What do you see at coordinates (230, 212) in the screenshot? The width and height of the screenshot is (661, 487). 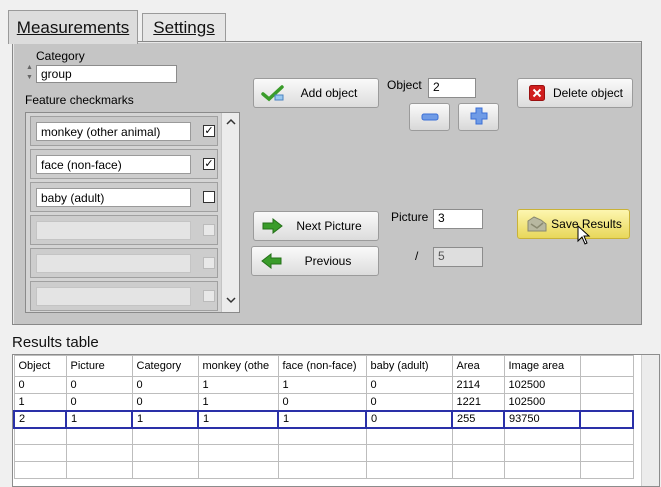 I see `feature-list-scrollbar` at bounding box center [230, 212].